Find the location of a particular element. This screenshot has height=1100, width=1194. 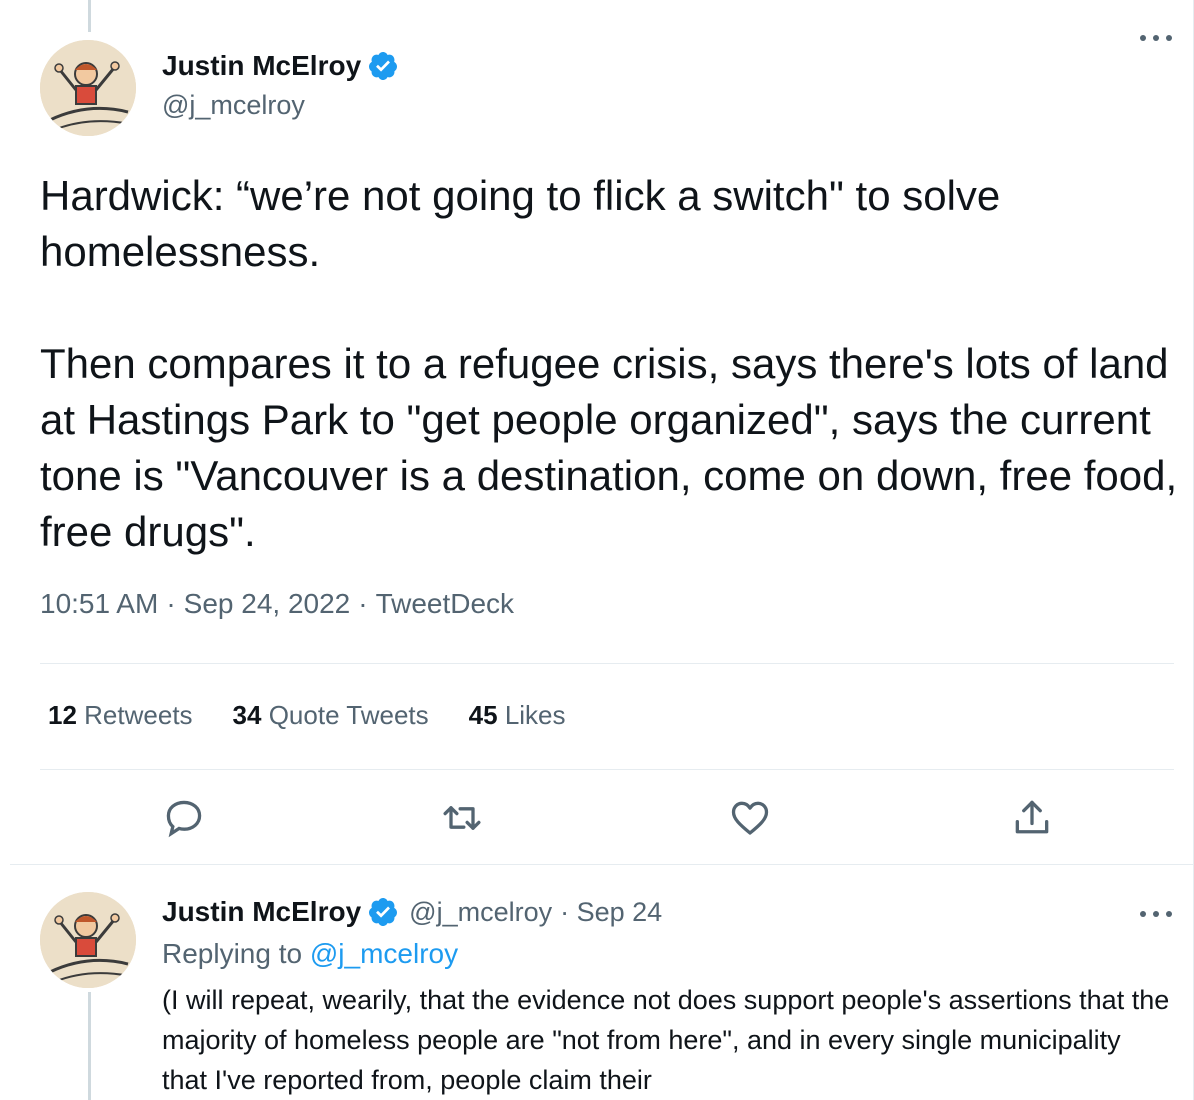

tweet-time: 10:51 AM is located at coordinates (99, 603).